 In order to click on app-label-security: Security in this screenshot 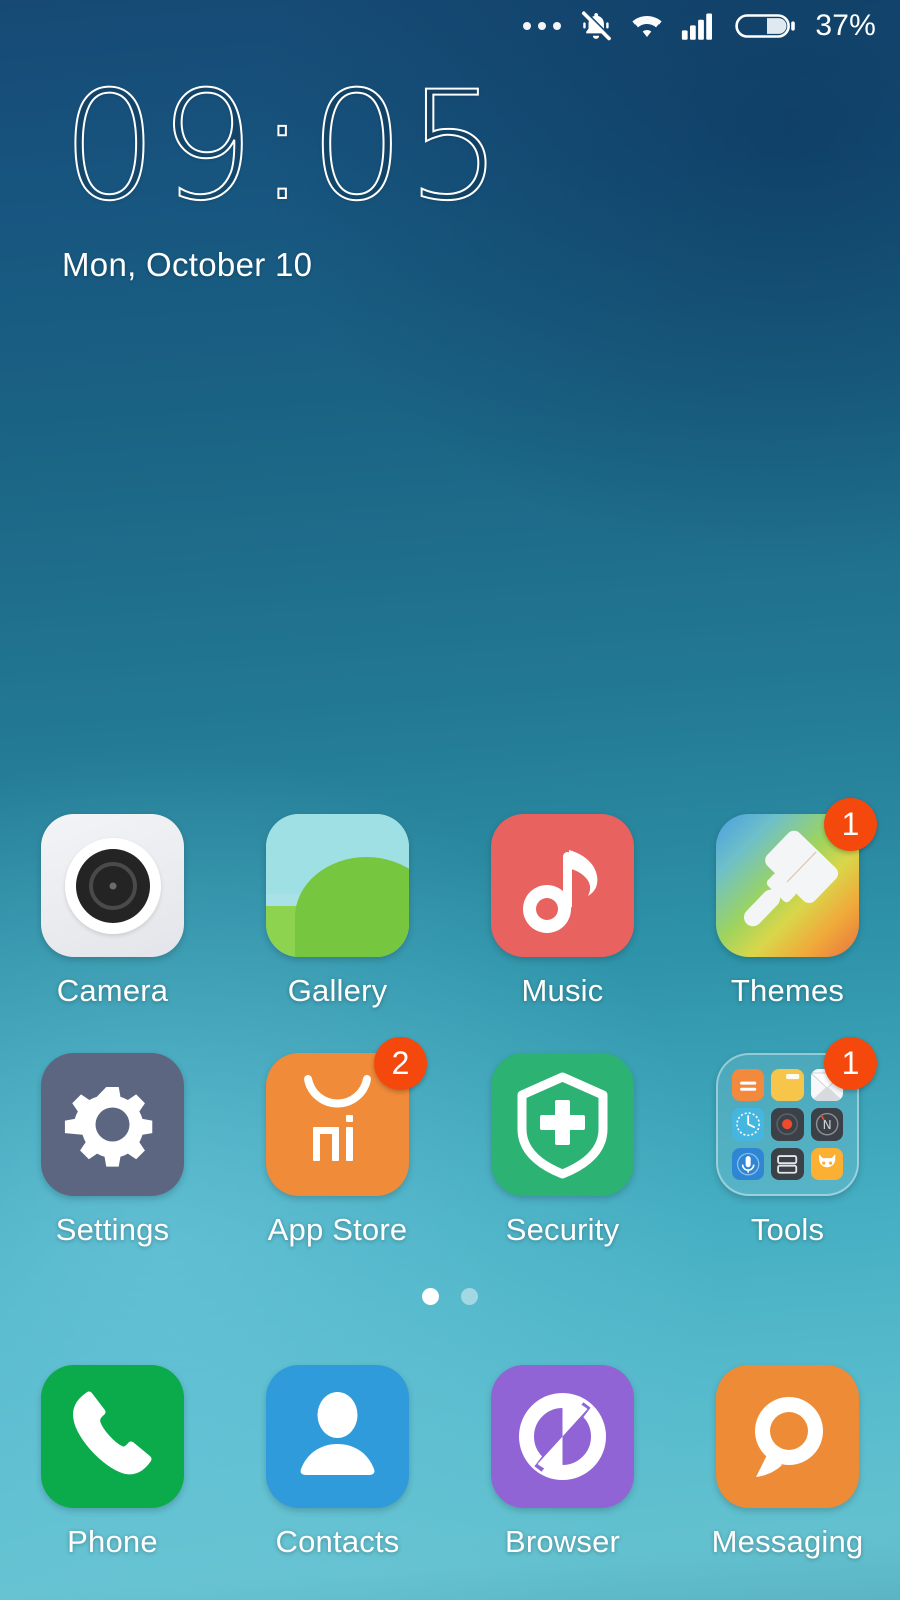, I will do `click(562, 1229)`.